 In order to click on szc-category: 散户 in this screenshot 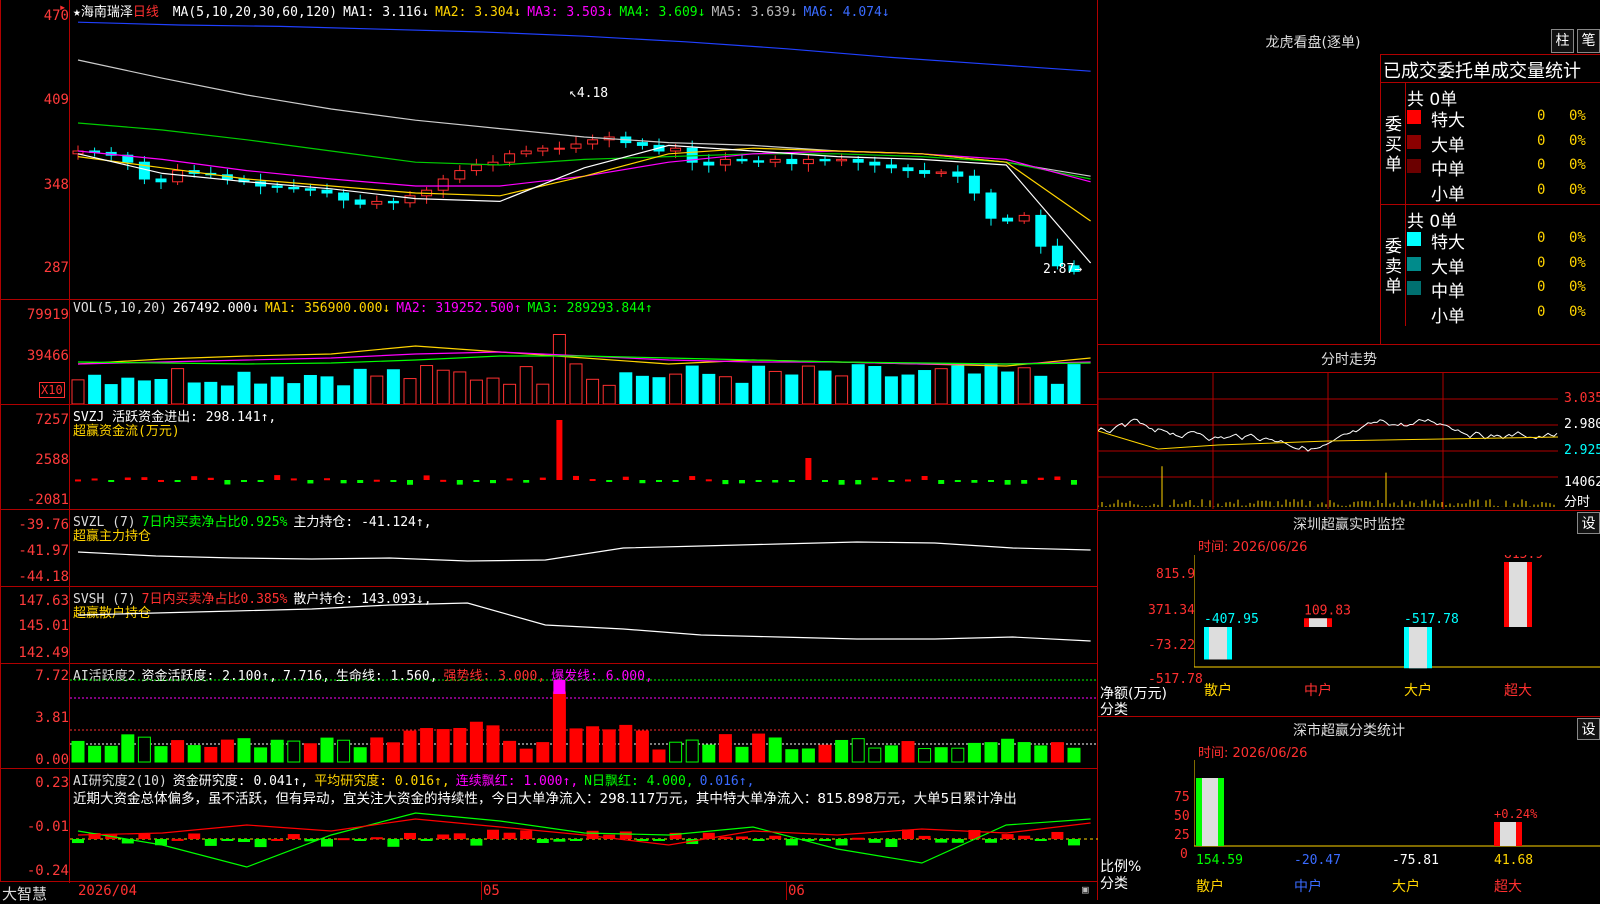, I will do `click(1210, 886)`.